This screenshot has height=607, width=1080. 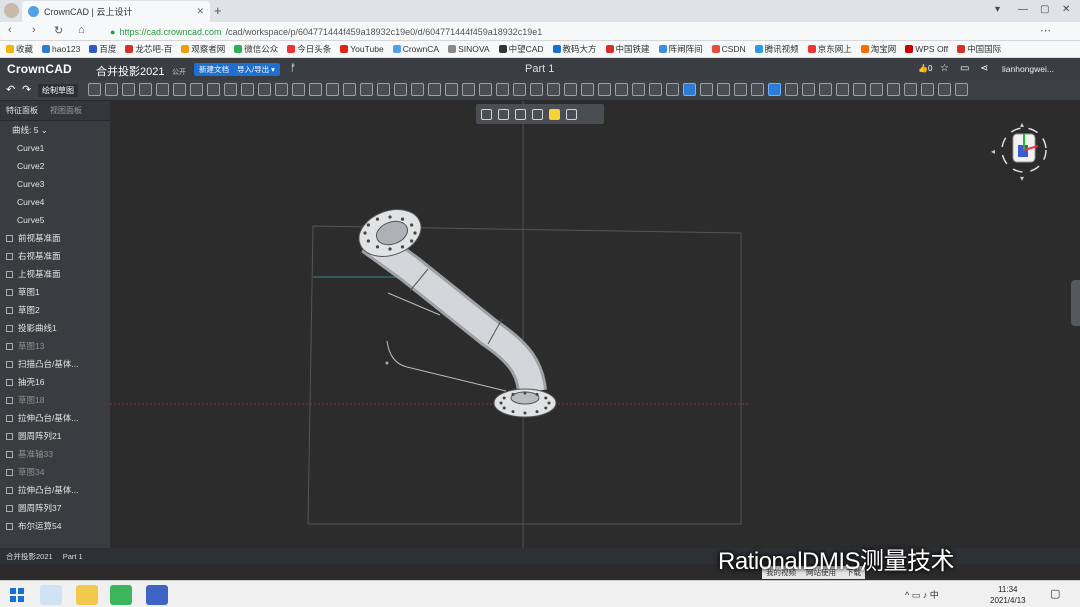 I want to click on reload-icon: ↻, so click(x=58, y=30).